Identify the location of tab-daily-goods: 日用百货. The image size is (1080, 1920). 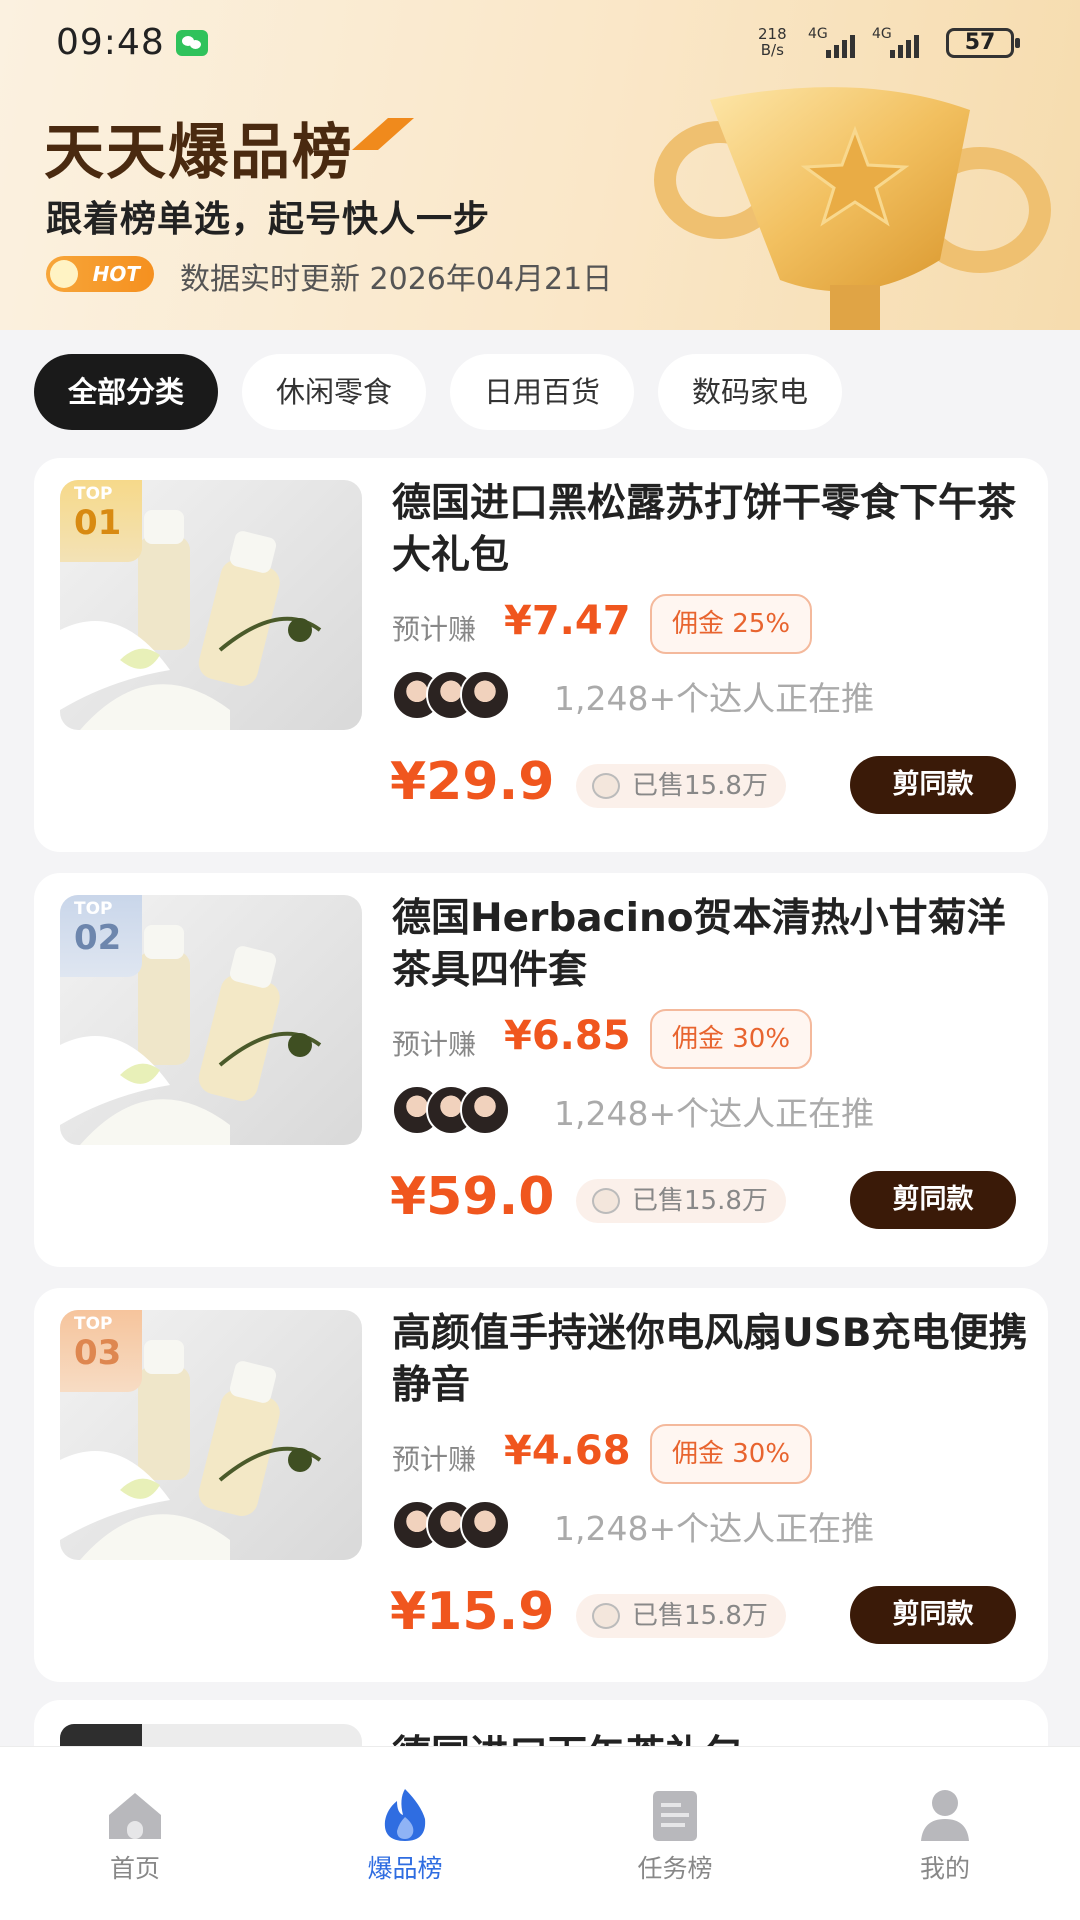
(542, 392).